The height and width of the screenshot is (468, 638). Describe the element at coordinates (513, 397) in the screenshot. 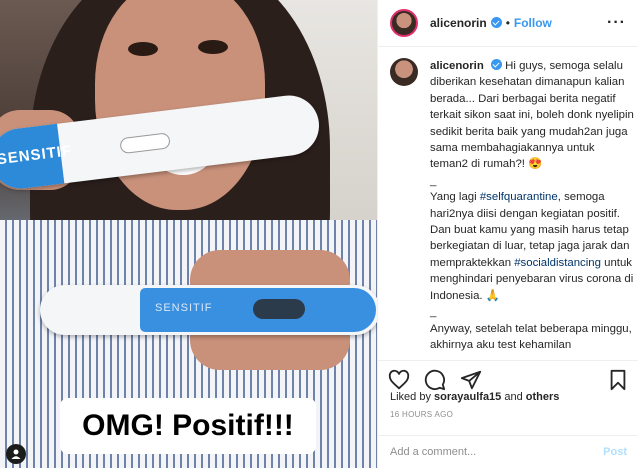

I see `likes-and: and` at that location.